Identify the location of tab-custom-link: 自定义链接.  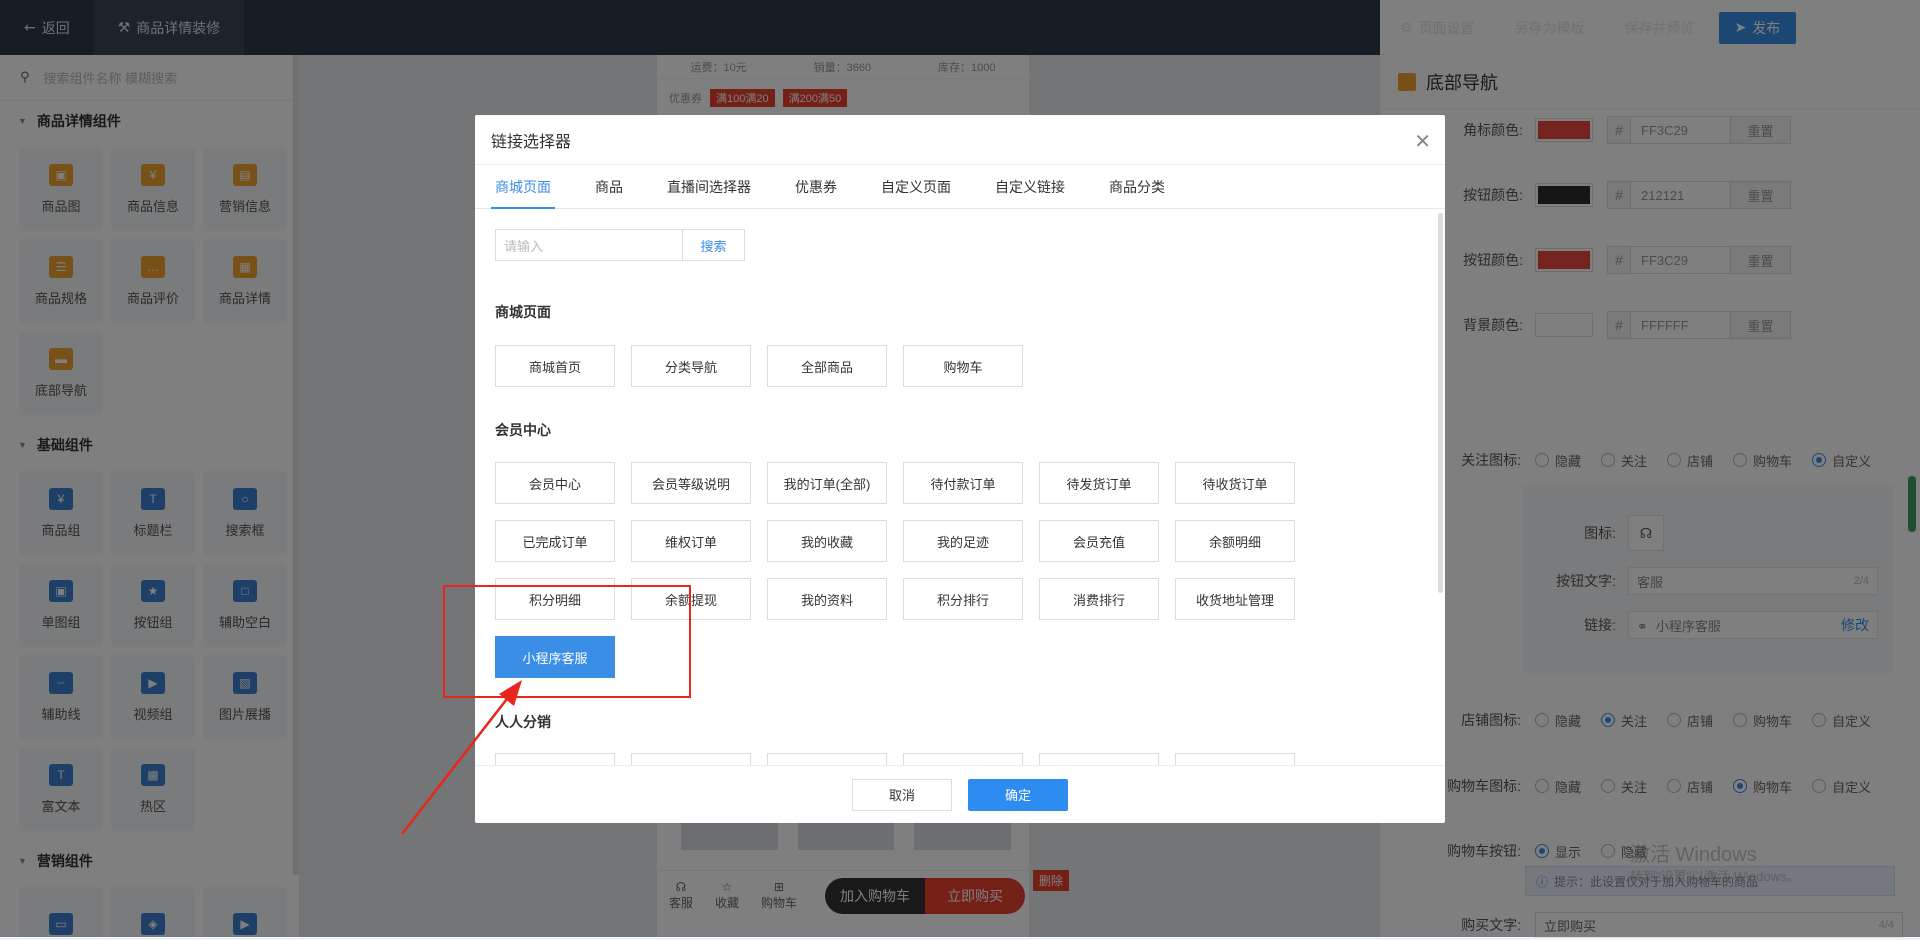
(1030, 187).